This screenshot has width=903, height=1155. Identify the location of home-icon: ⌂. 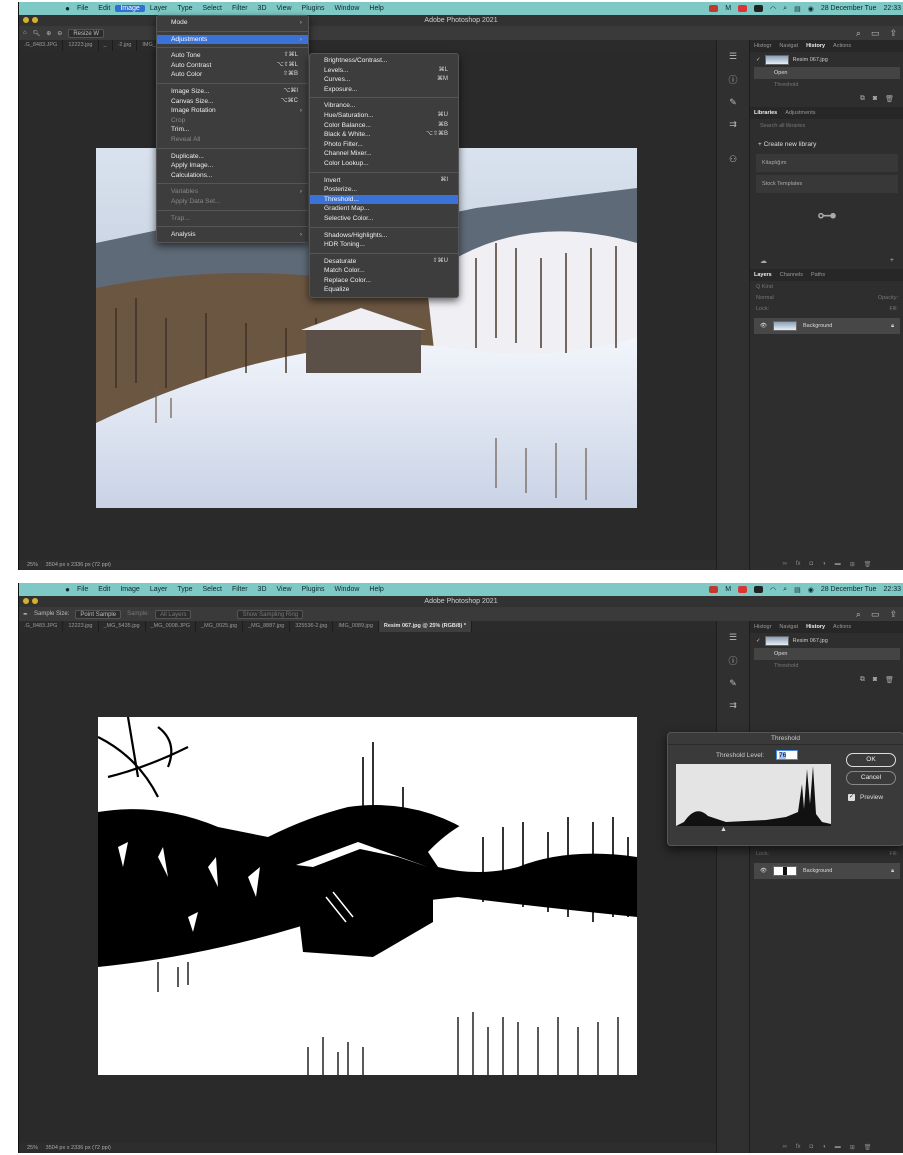
(25, 33).